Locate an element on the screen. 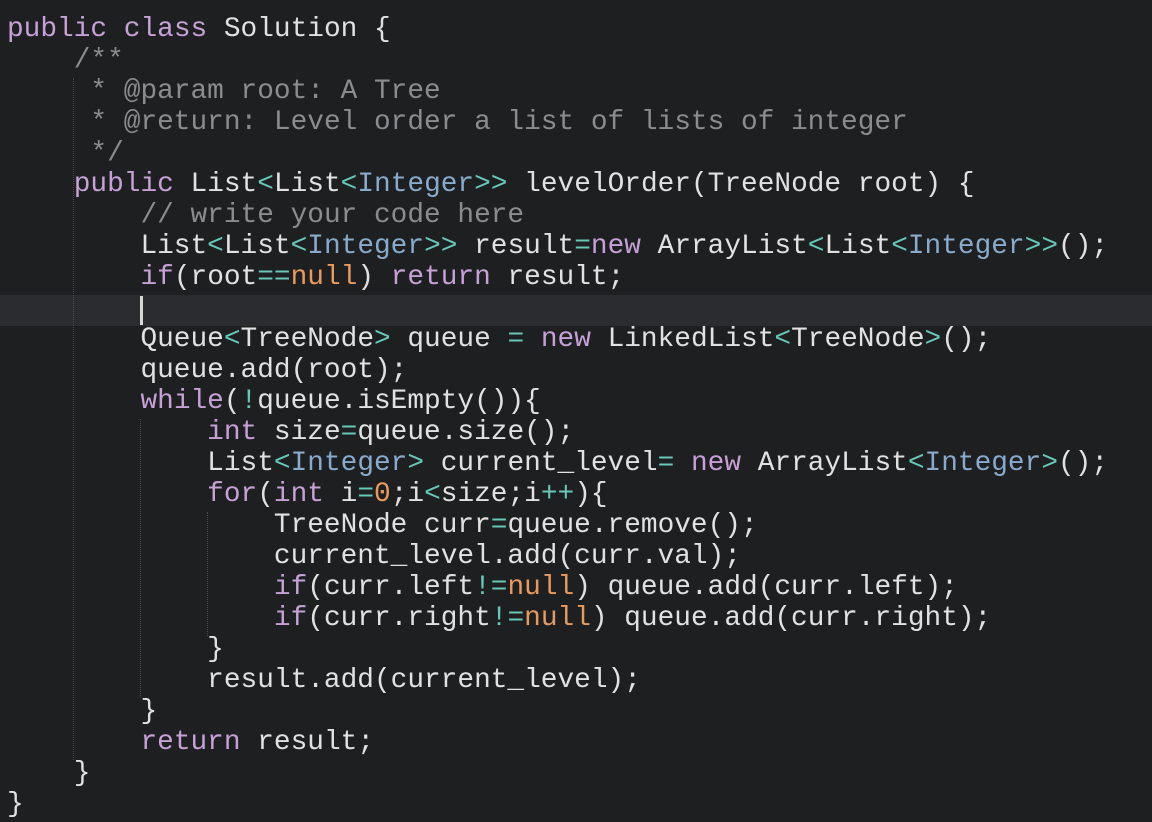  code-line: result.add(current_level); is located at coordinates (324, 680).